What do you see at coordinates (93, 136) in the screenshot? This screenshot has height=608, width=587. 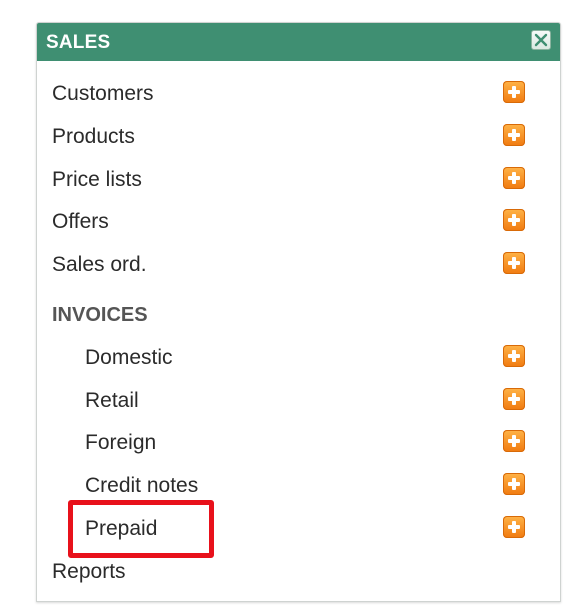 I see `menu-item-label: Products` at bounding box center [93, 136].